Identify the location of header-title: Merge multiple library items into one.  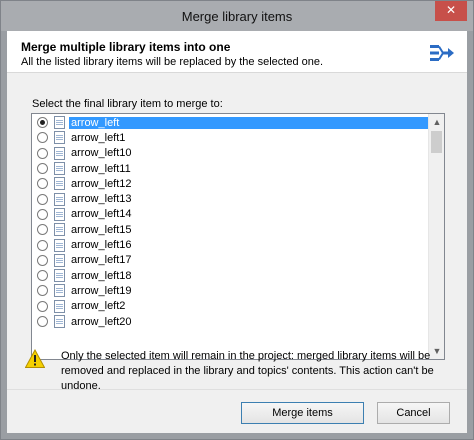
(126, 47).